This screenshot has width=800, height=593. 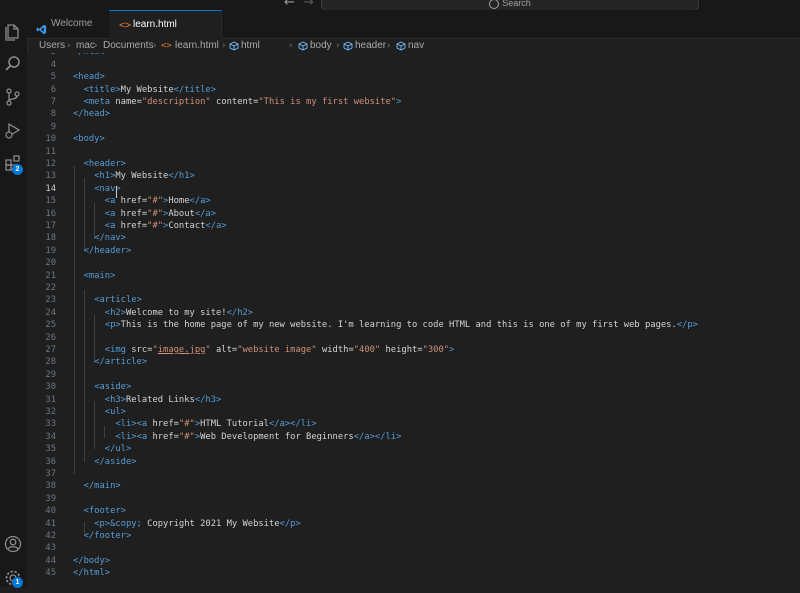 I want to click on line-code: <h2>Welcome to my site!</h2>, so click(x=179, y=312).